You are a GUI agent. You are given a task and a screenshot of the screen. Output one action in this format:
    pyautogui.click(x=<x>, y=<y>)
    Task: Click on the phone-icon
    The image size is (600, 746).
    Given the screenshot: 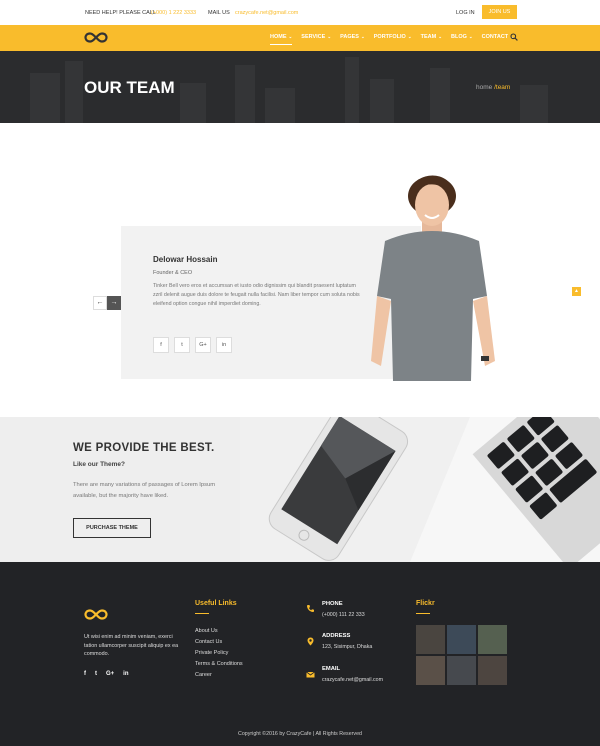 What is the action you would take?
    pyautogui.click(x=310, y=608)
    